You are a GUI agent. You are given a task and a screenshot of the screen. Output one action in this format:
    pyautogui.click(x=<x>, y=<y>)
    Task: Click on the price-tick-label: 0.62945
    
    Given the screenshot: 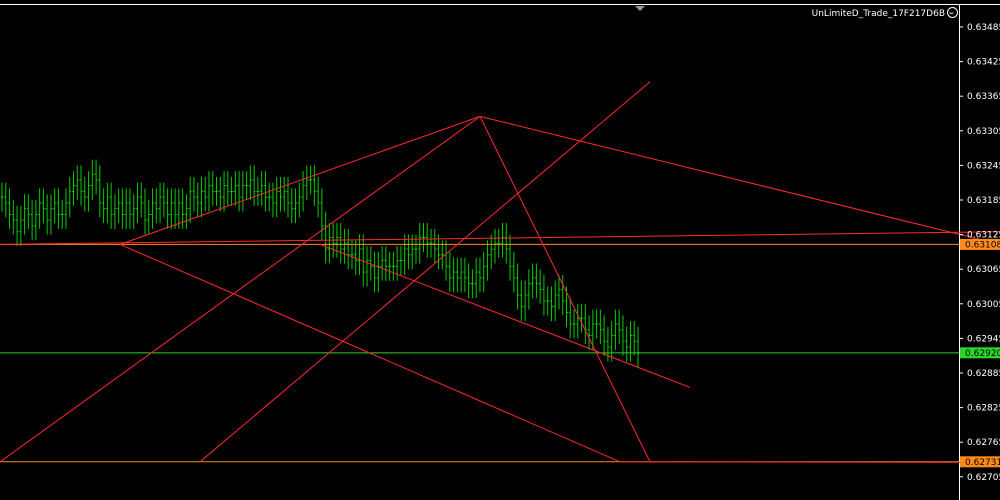 What is the action you would take?
    pyautogui.click(x=983, y=339)
    